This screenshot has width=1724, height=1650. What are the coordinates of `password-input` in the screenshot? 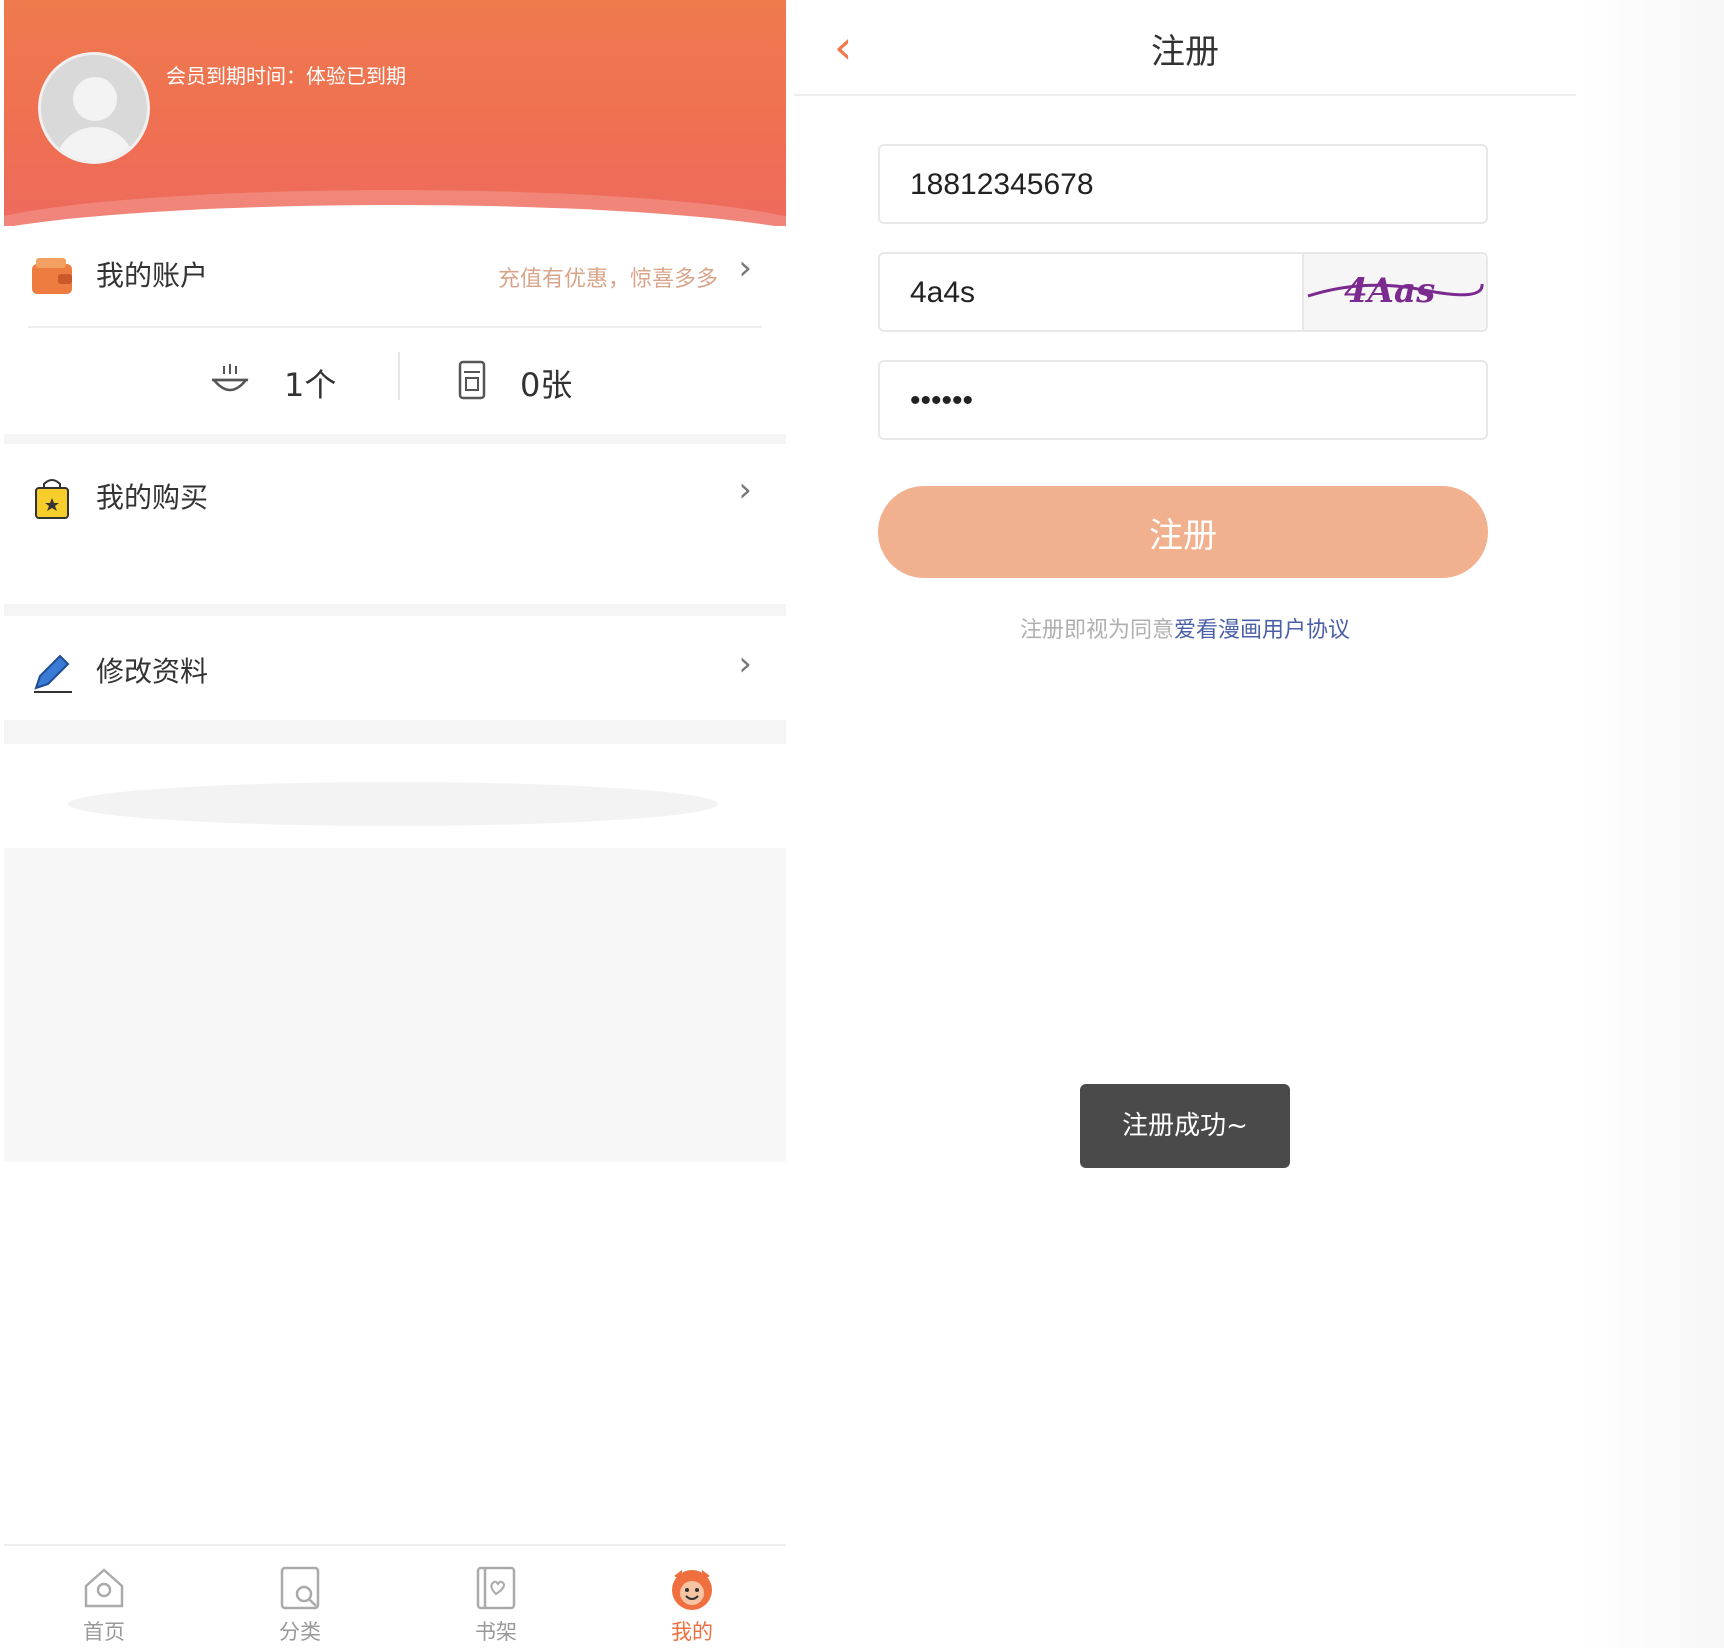 It's located at (1100, 401).